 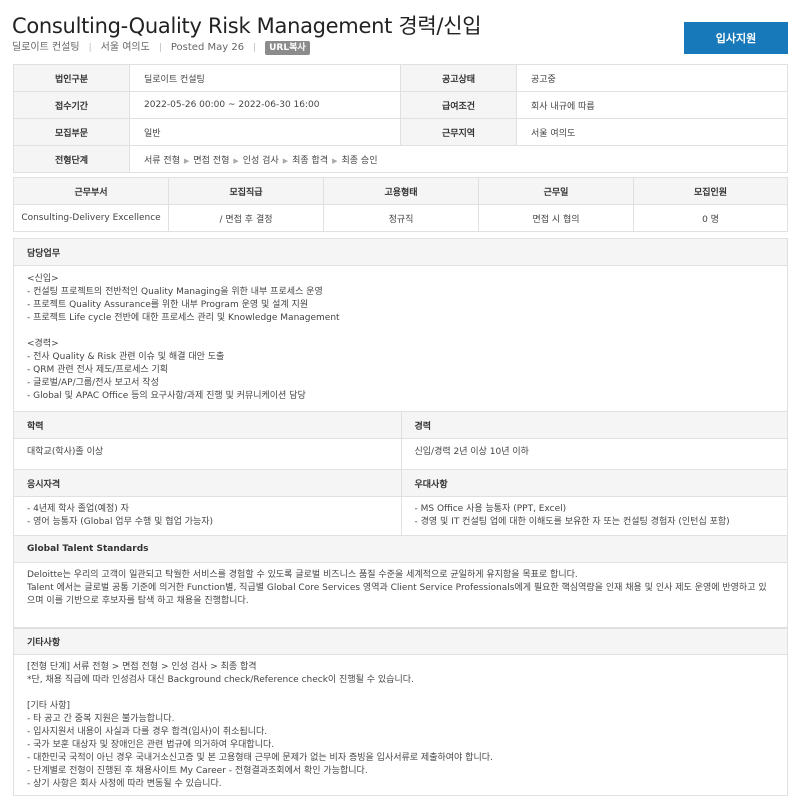 I want to click on position-cell: 면접 시 협의, so click(x=556, y=218).